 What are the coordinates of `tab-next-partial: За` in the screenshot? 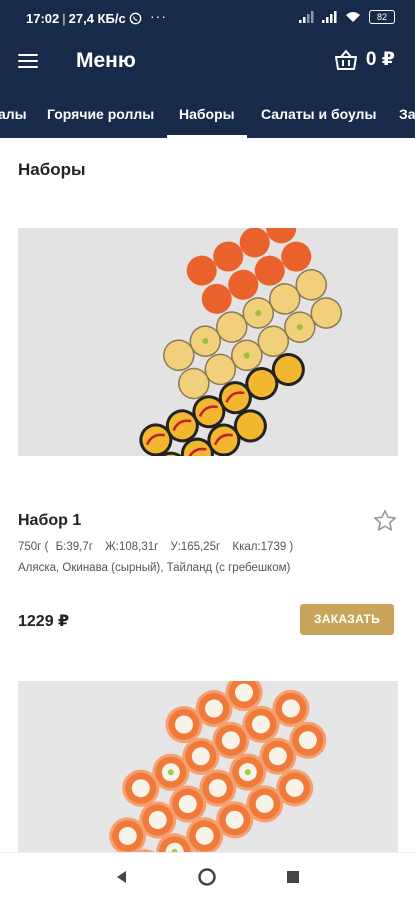 It's located at (407, 114).